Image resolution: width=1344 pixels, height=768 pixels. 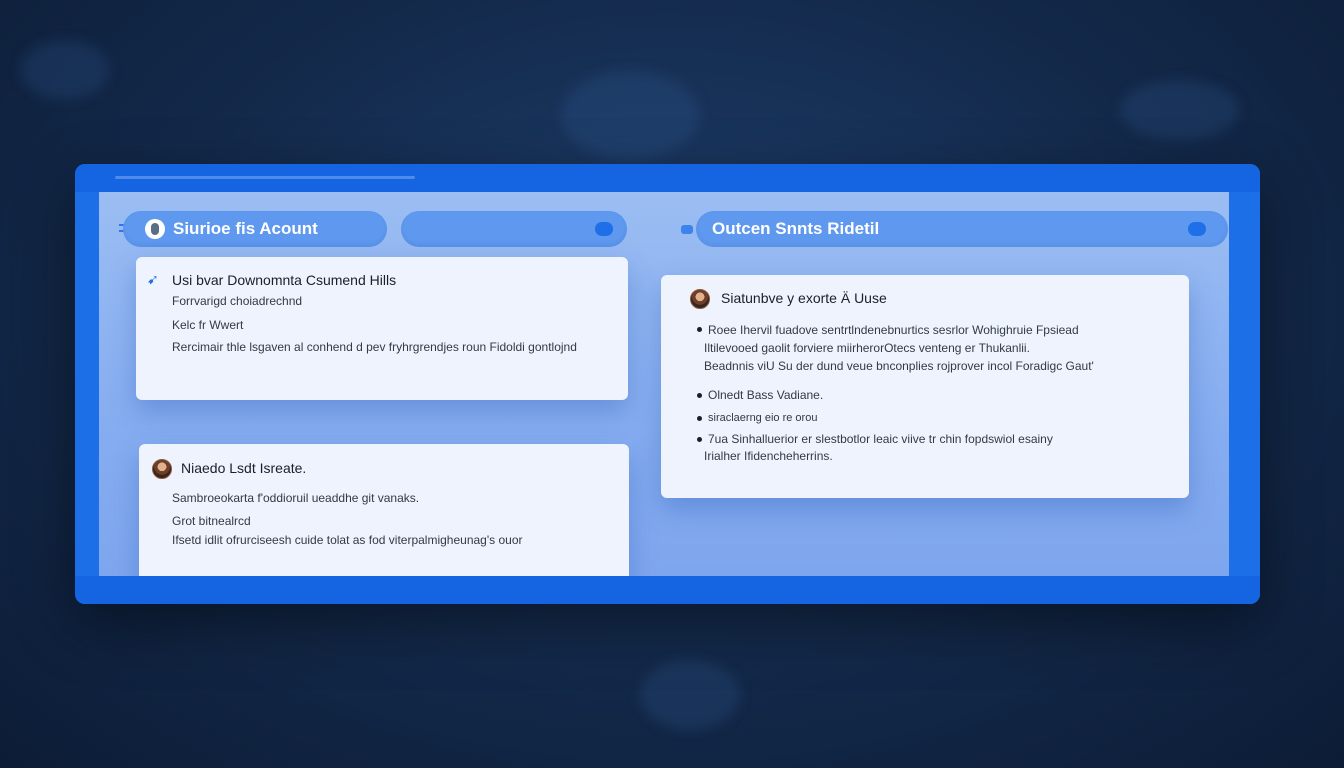 I want to click on right-card-title: Siatunbve y exorte Ä Uuse, so click(x=804, y=298).